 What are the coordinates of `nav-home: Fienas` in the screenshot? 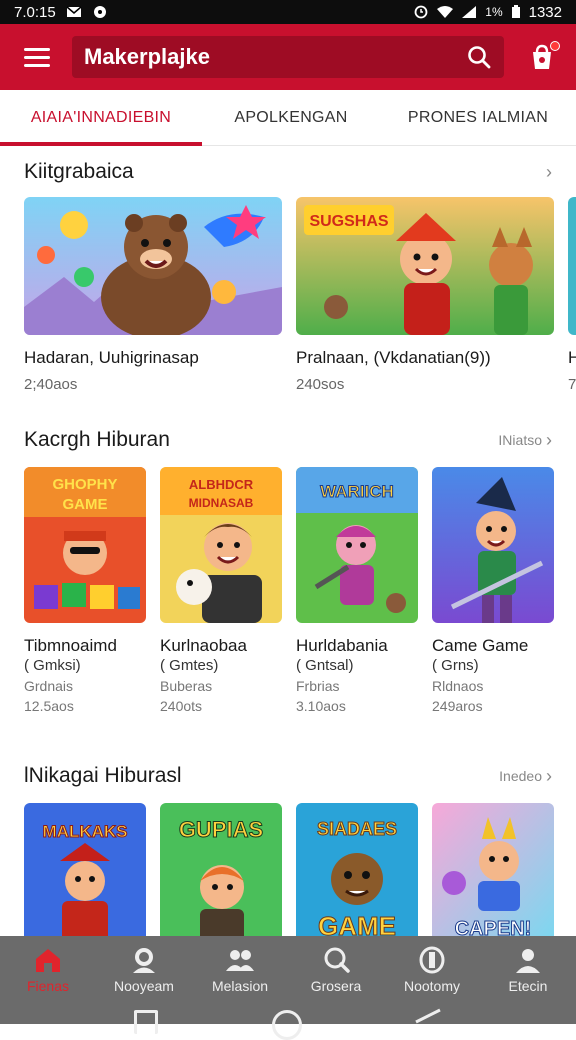 It's located at (48, 970).